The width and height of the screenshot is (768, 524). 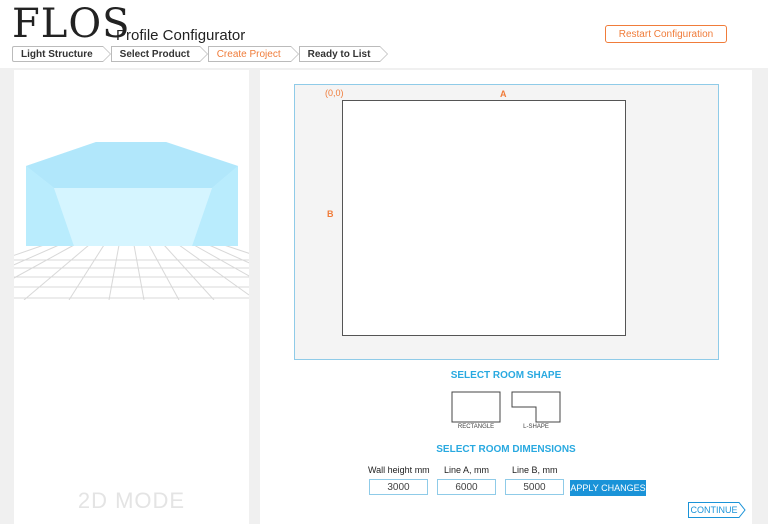 I want to click on rectangle-shape-icon, so click(x=476, y=407).